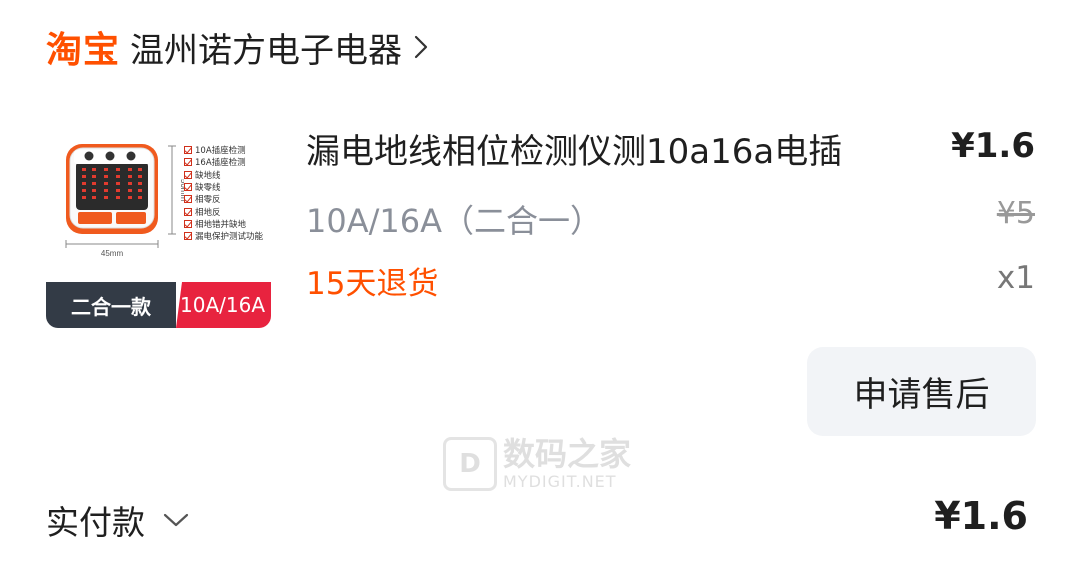 The height and width of the screenshot is (585, 1080). I want to click on shop-header: 淘宝 温州诺方电子电器, so click(237, 47).